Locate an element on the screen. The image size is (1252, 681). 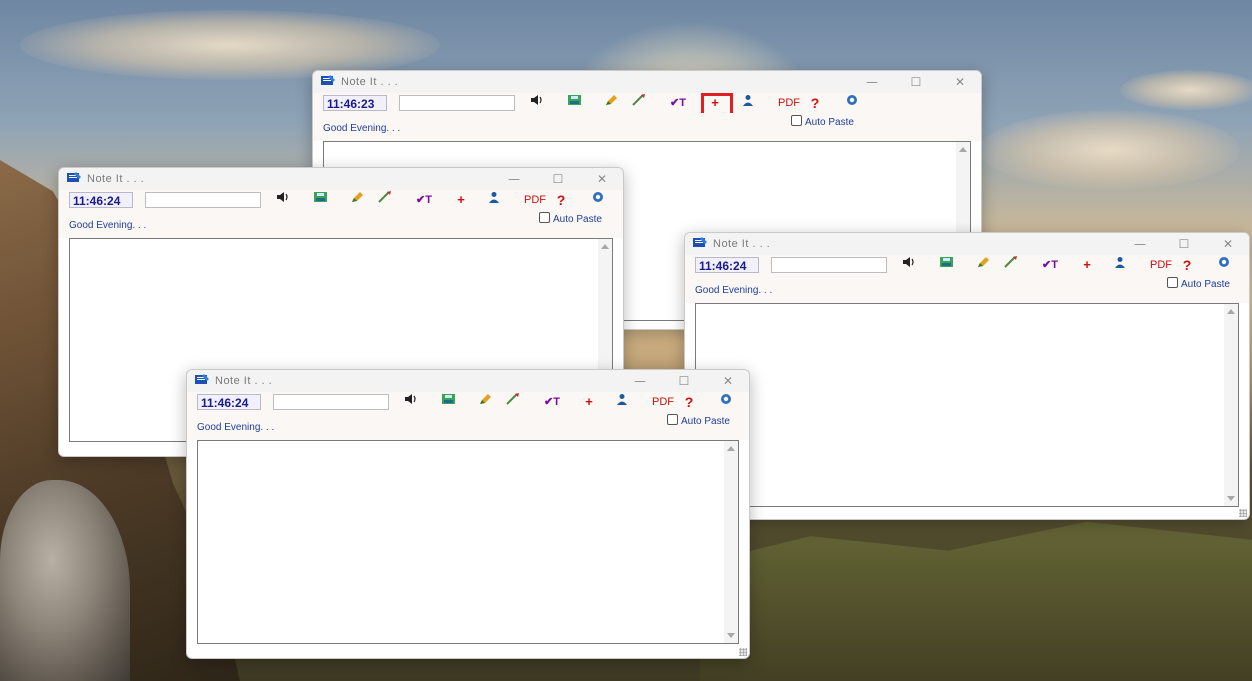
cloud is located at coordinates (1186, 90).